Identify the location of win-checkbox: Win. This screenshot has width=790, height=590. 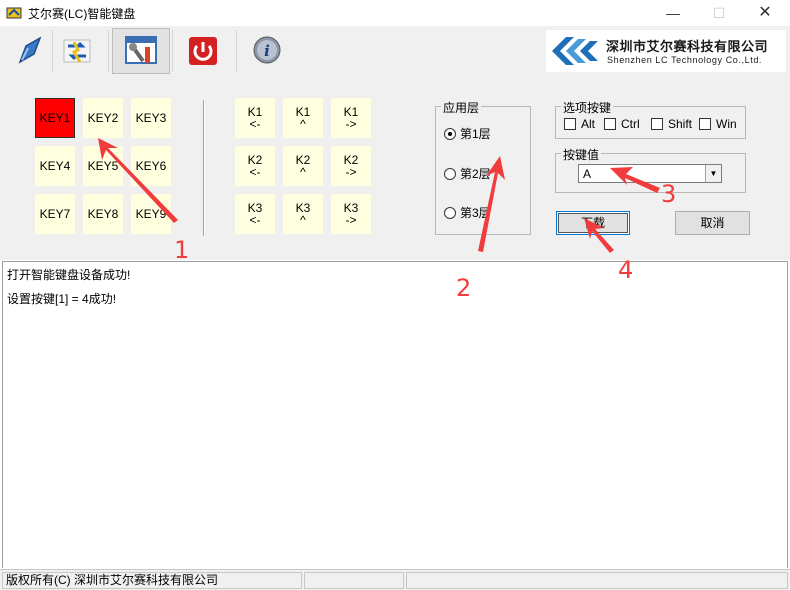
(718, 124).